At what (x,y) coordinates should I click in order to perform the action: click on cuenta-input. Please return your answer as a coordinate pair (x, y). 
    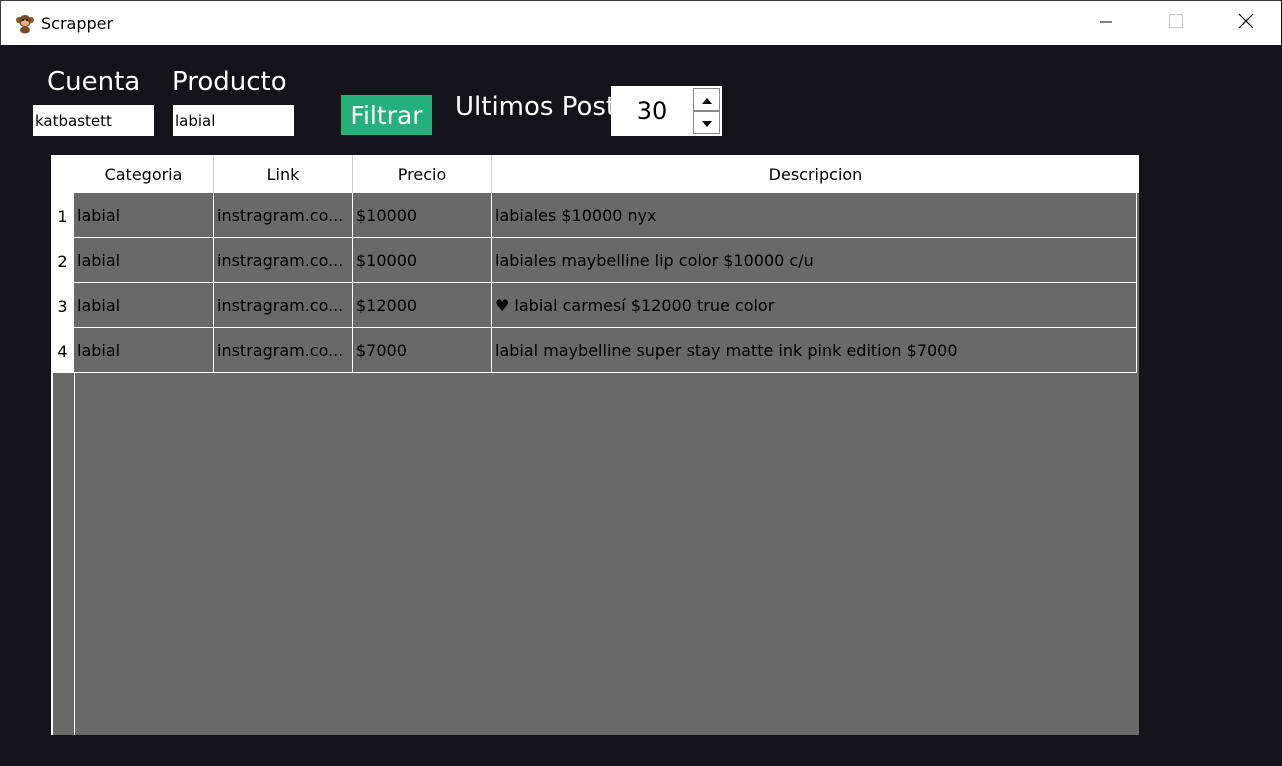
    Looking at the image, I should click on (93, 120).